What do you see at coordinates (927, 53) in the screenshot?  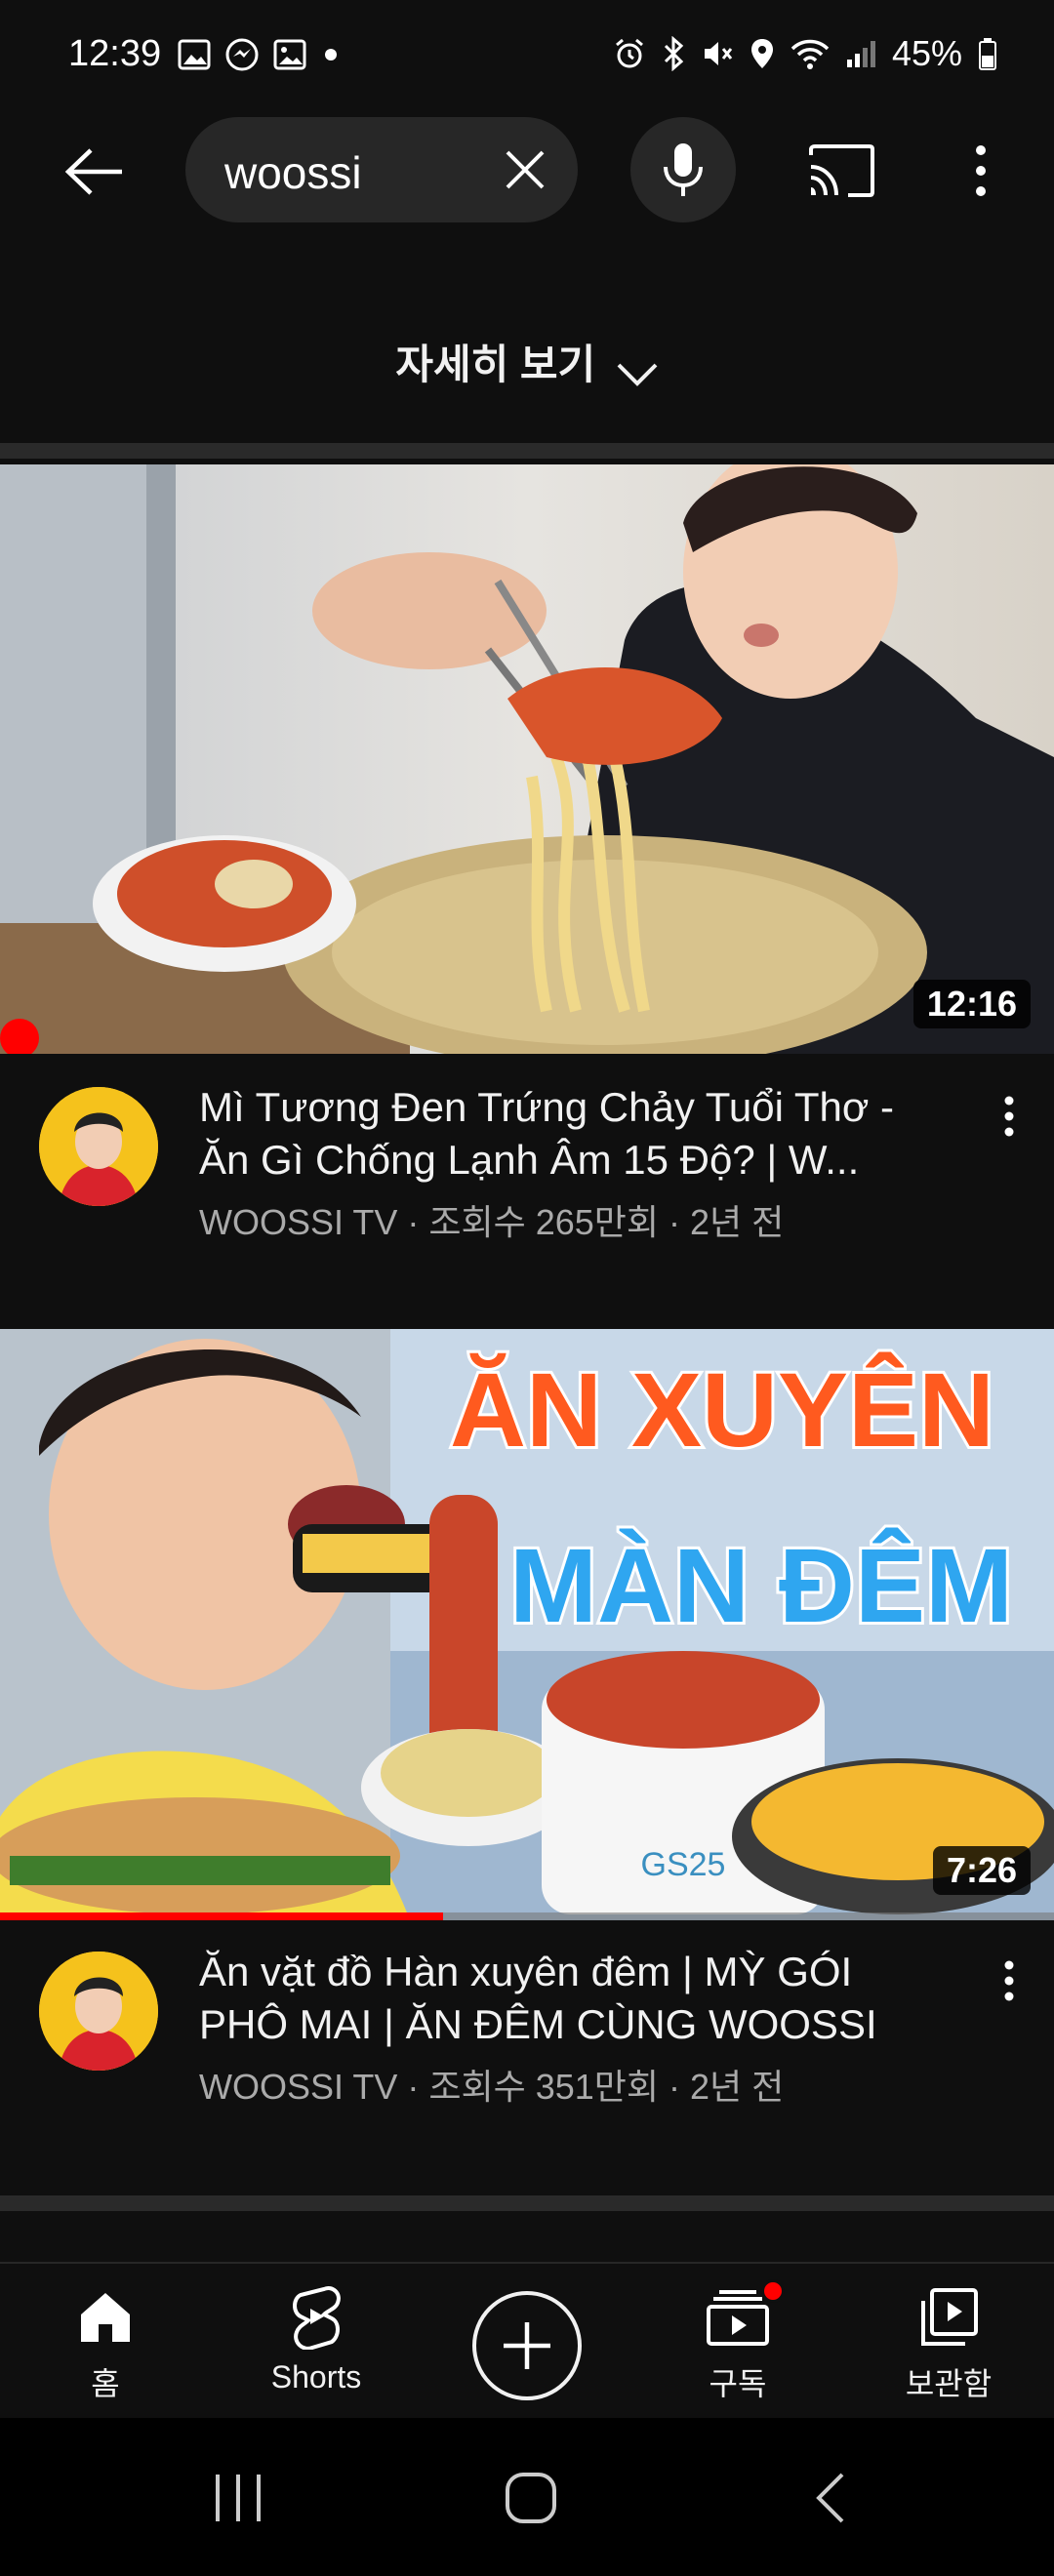 I see `battery-percent: 45%` at bounding box center [927, 53].